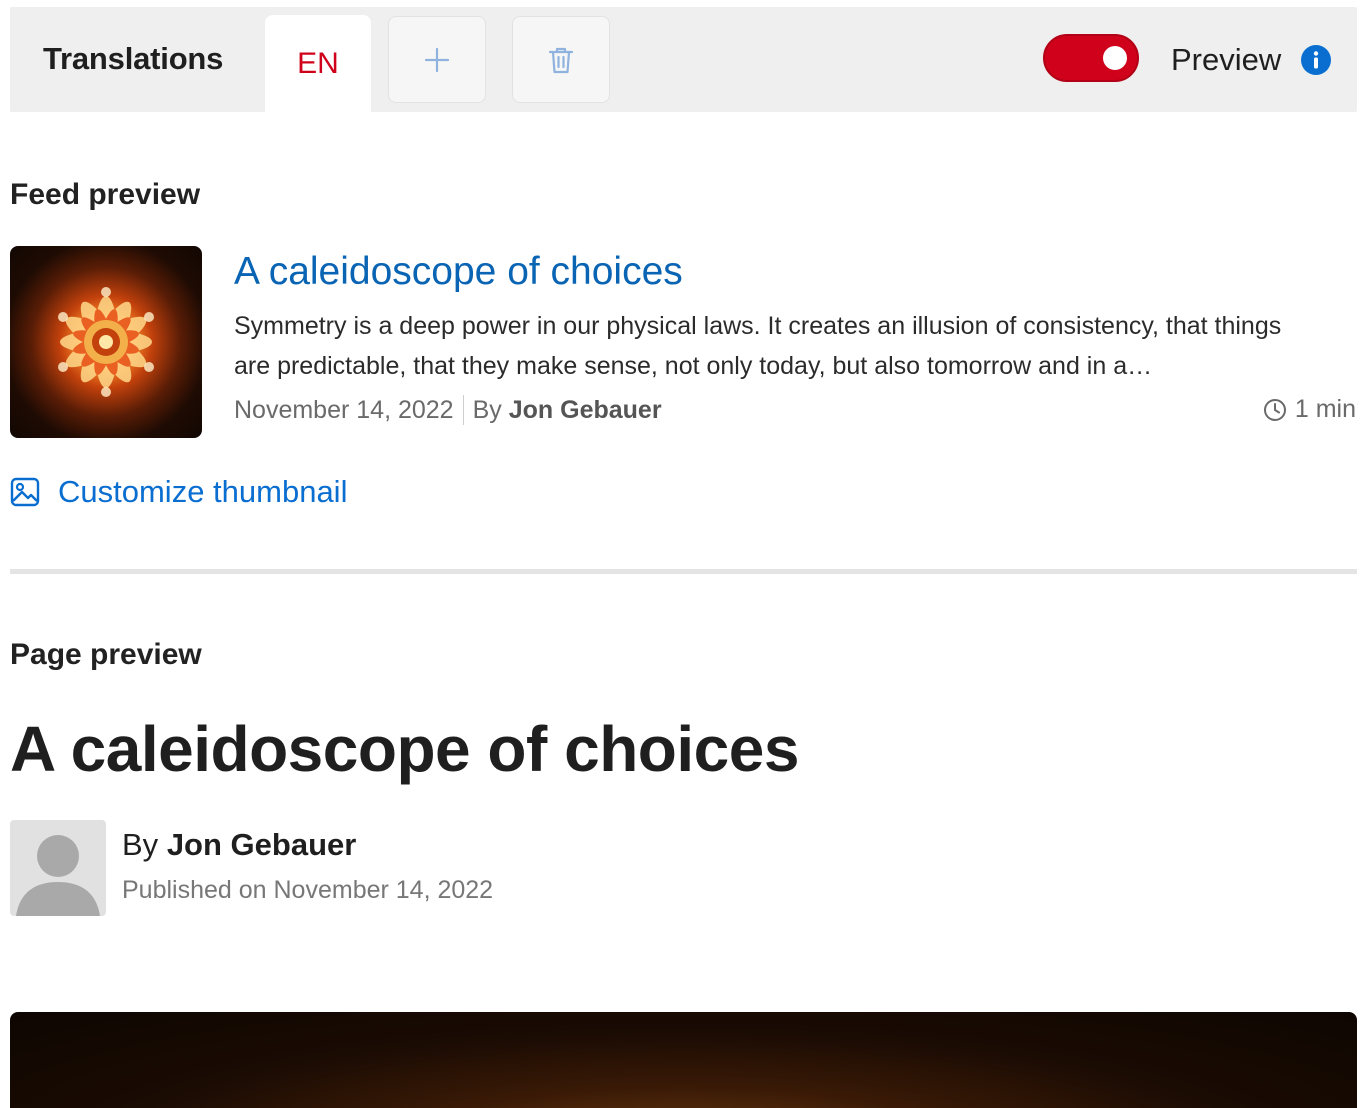  I want to click on toggle-knob, so click(1115, 58).